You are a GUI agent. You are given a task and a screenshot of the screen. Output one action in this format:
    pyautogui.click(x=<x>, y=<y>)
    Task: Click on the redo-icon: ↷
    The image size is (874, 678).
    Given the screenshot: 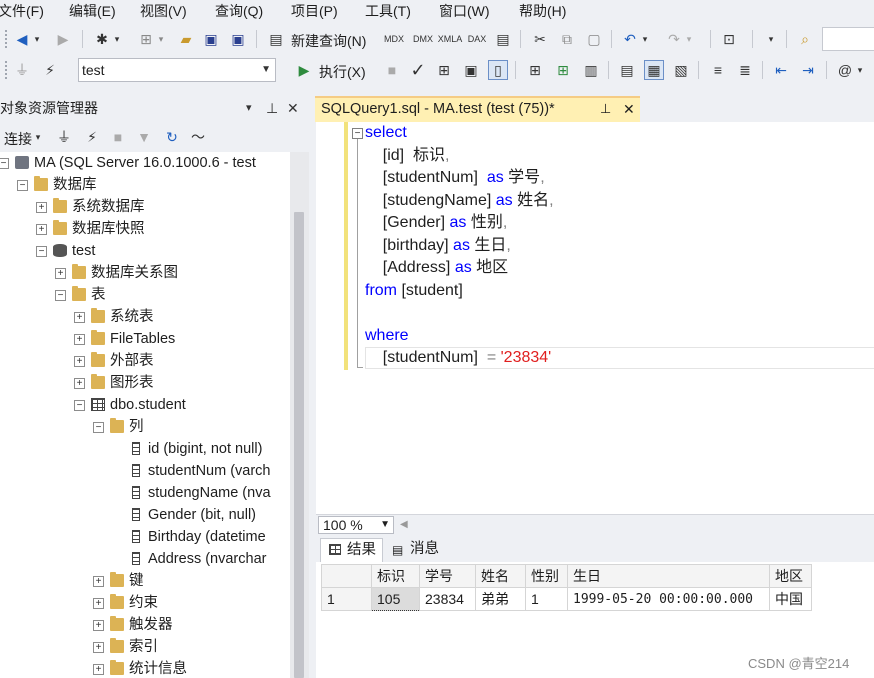 What is the action you would take?
    pyautogui.click(x=674, y=39)
    